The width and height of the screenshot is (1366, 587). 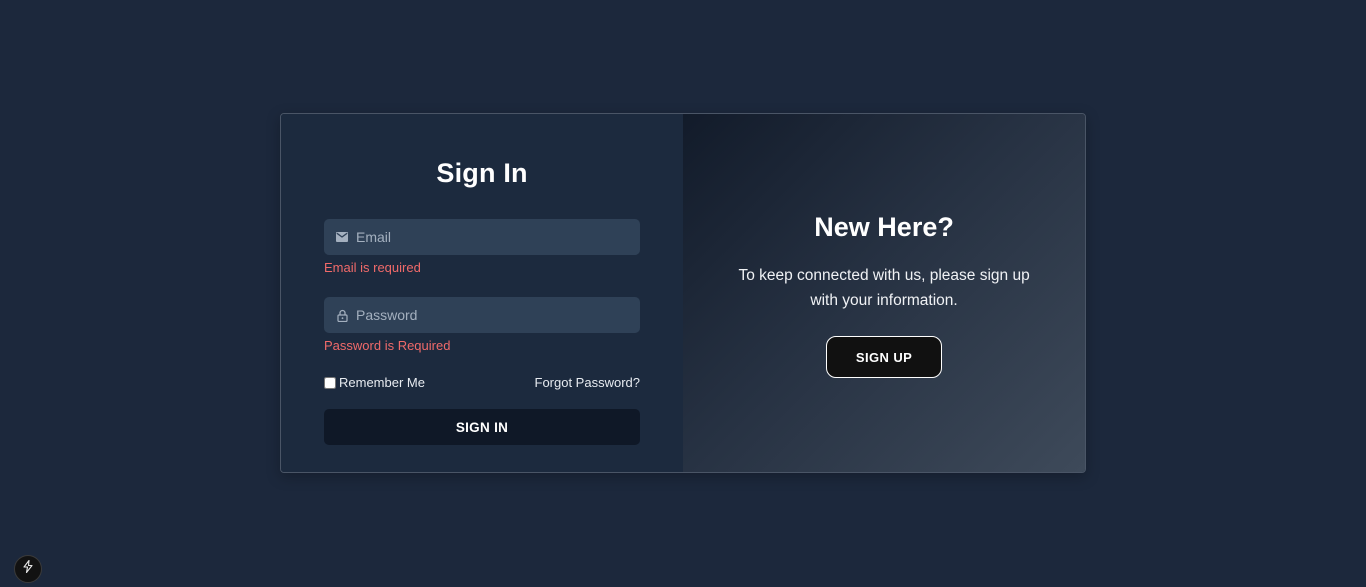 I want to click on password-field, so click(x=482, y=315).